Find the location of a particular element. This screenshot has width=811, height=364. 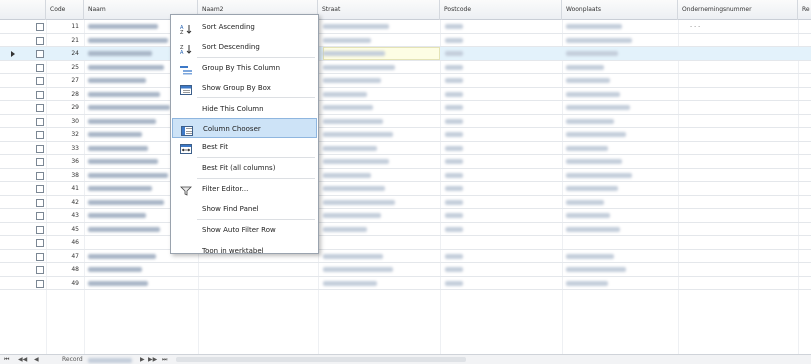

menu-item-show-find-panel: Show Find Panel is located at coordinates (244, 209).